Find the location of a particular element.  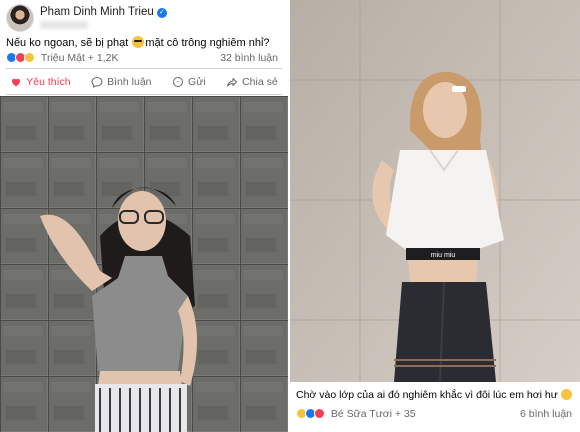

comment-button: Bình luận is located at coordinates (121, 82).